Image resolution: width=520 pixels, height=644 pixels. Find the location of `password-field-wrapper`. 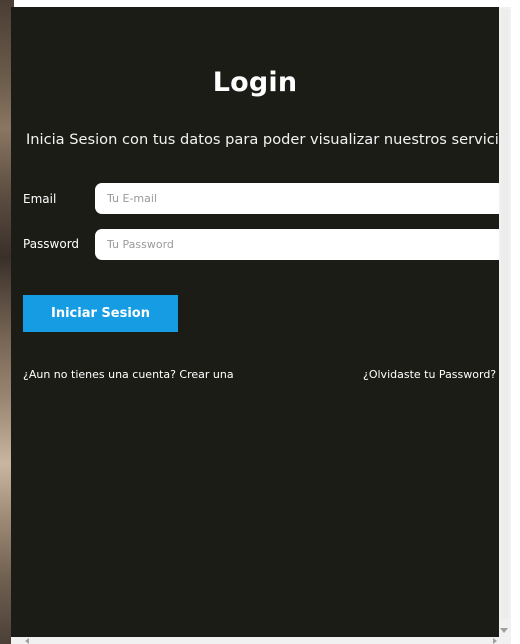

password-field-wrapper is located at coordinates (297, 244).